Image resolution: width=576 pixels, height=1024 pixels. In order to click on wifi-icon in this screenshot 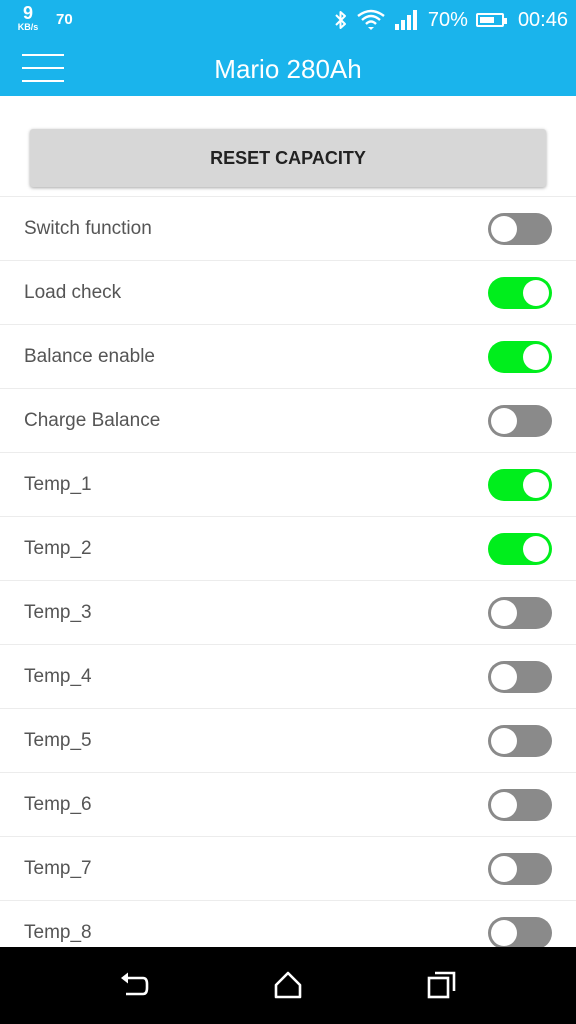, I will do `click(371, 20)`.